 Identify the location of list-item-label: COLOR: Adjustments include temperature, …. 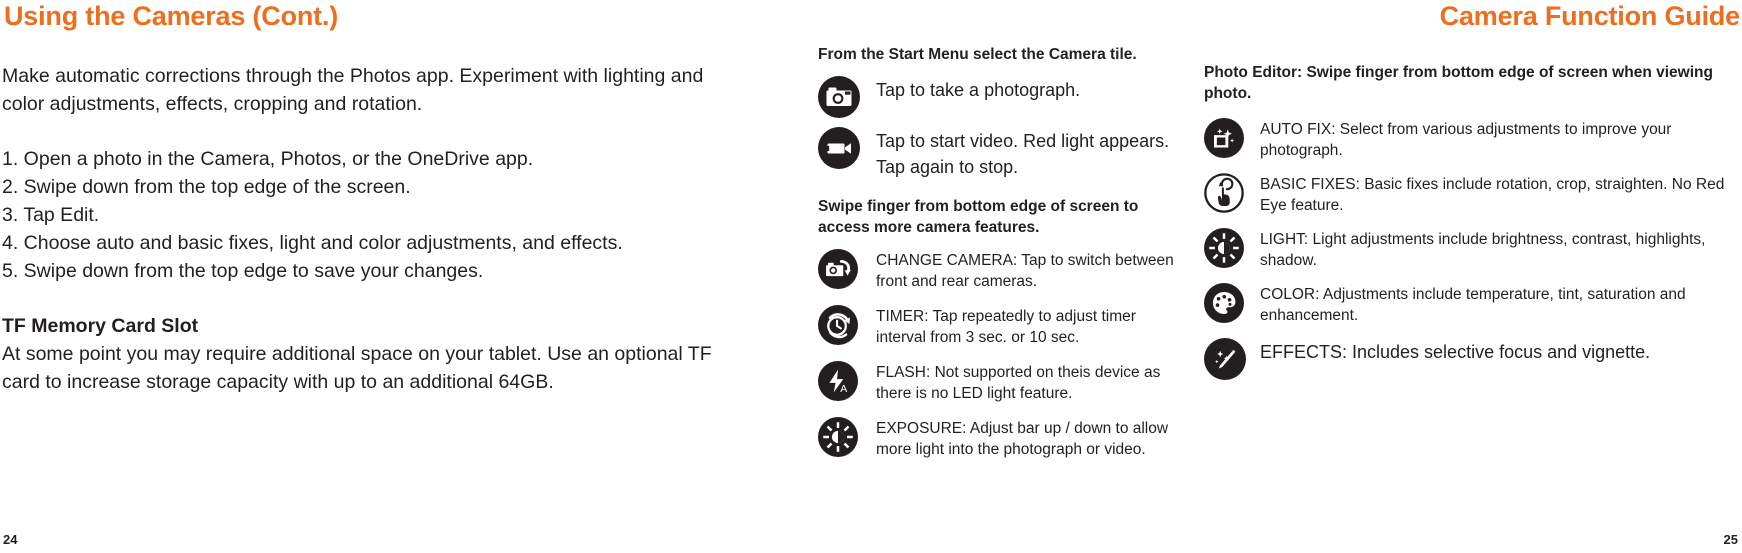
(1473, 305).